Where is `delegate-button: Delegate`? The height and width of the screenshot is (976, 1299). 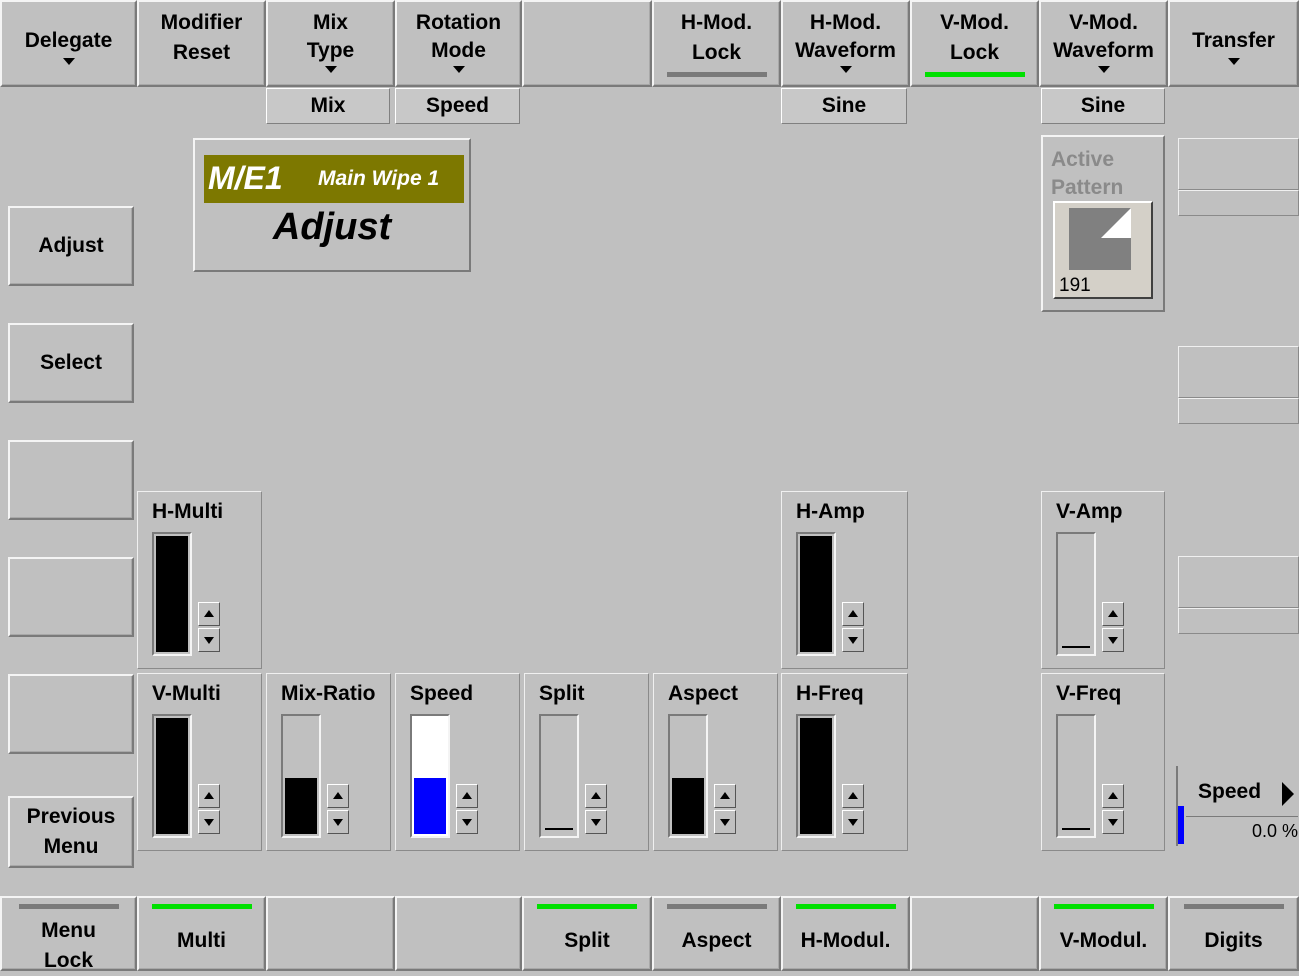 delegate-button: Delegate is located at coordinates (68, 43).